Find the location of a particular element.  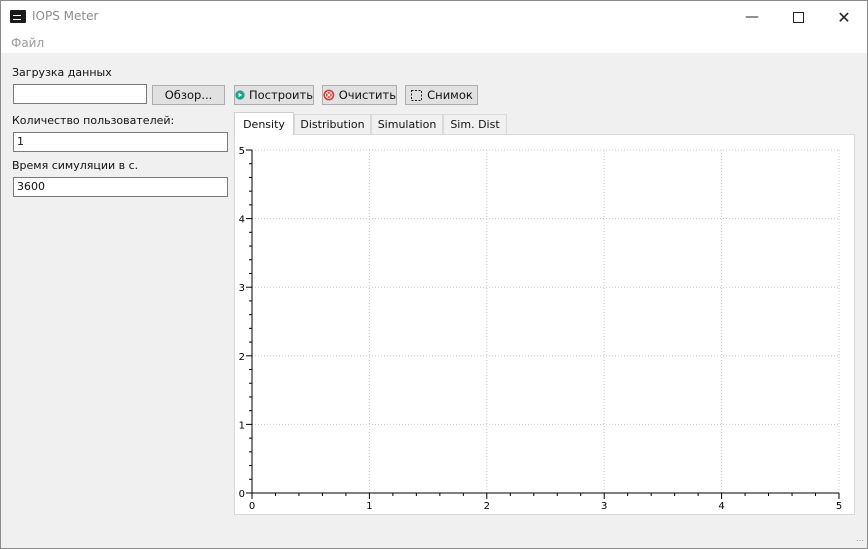

sim-time-label: Время симуляции в с. is located at coordinates (75, 165).